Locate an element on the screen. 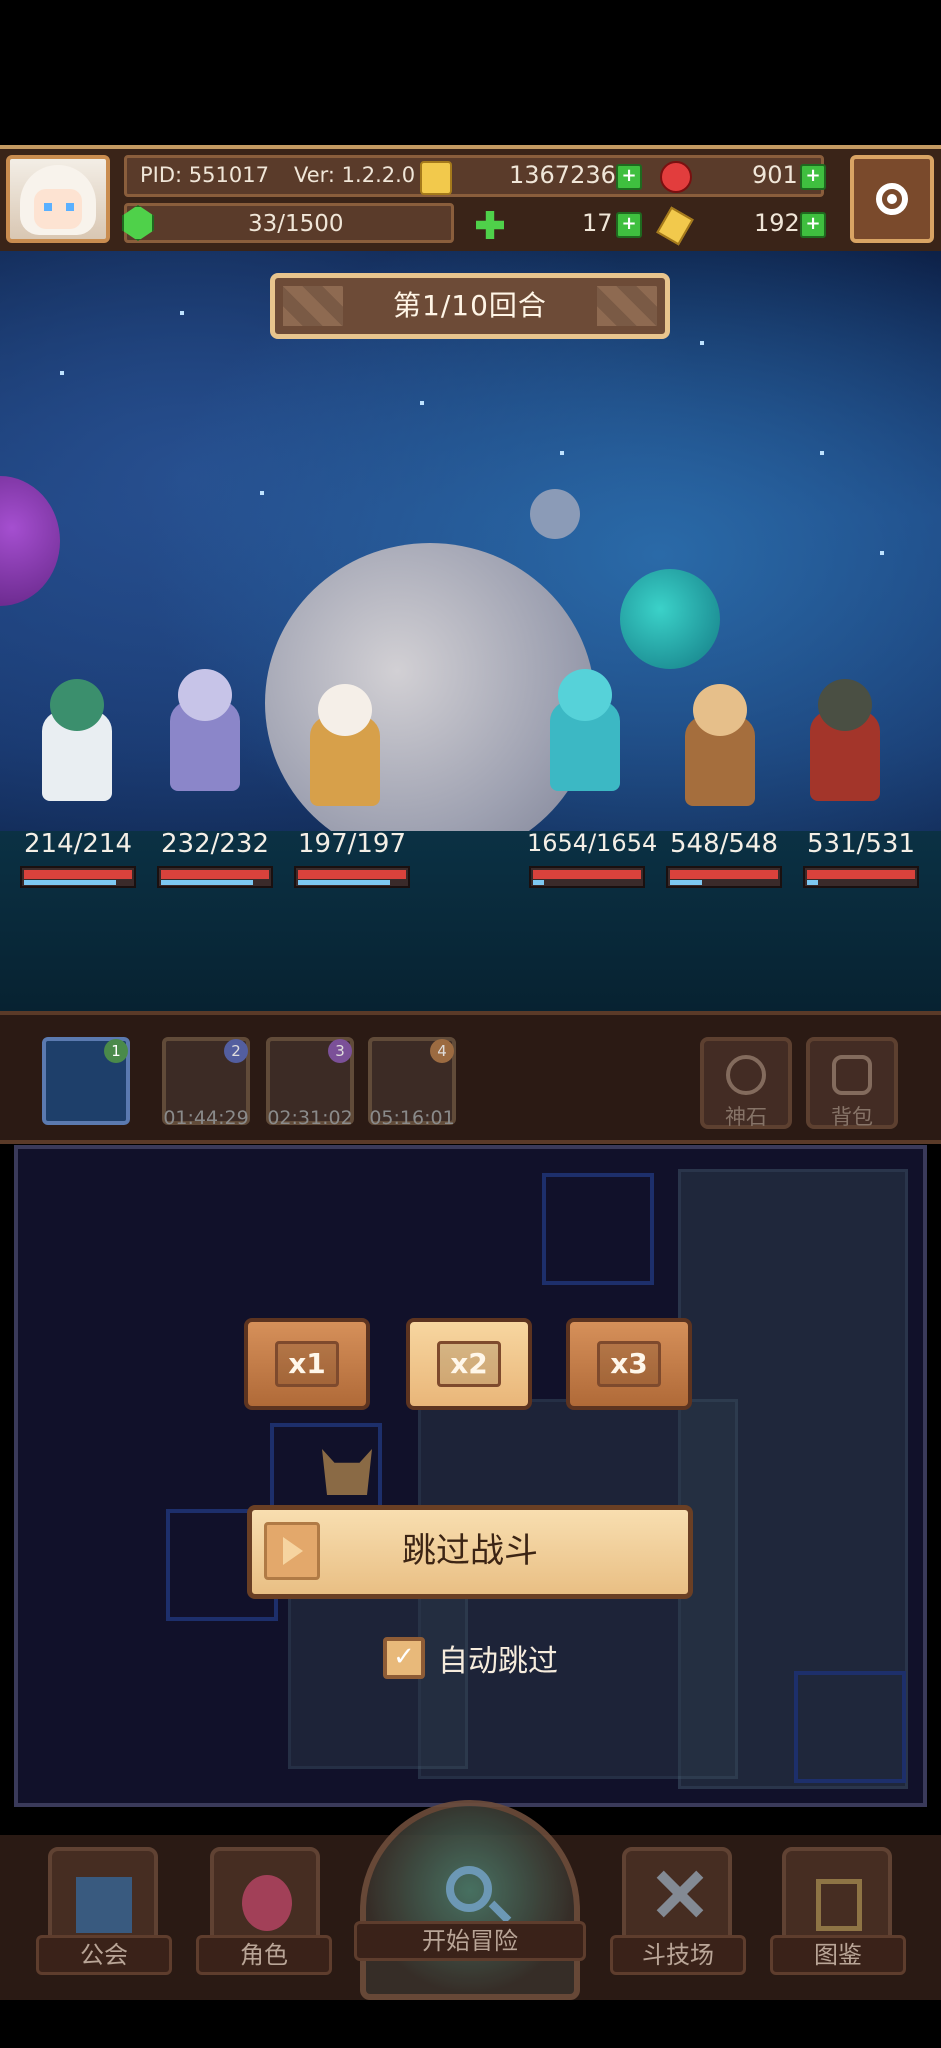 The height and width of the screenshot is (2048, 941). speed-x2-label: x2 is located at coordinates (469, 1364).